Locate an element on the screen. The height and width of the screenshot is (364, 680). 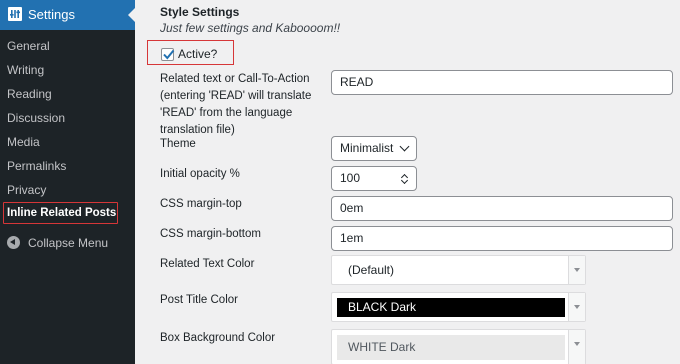
sidebar-item-discussion: Discussion is located at coordinates (36, 118).